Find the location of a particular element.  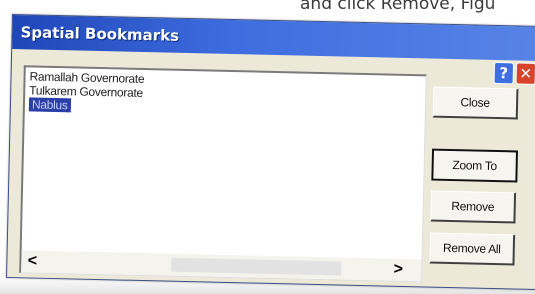

remove-all-button: Remove All is located at coordinates (472, 249).